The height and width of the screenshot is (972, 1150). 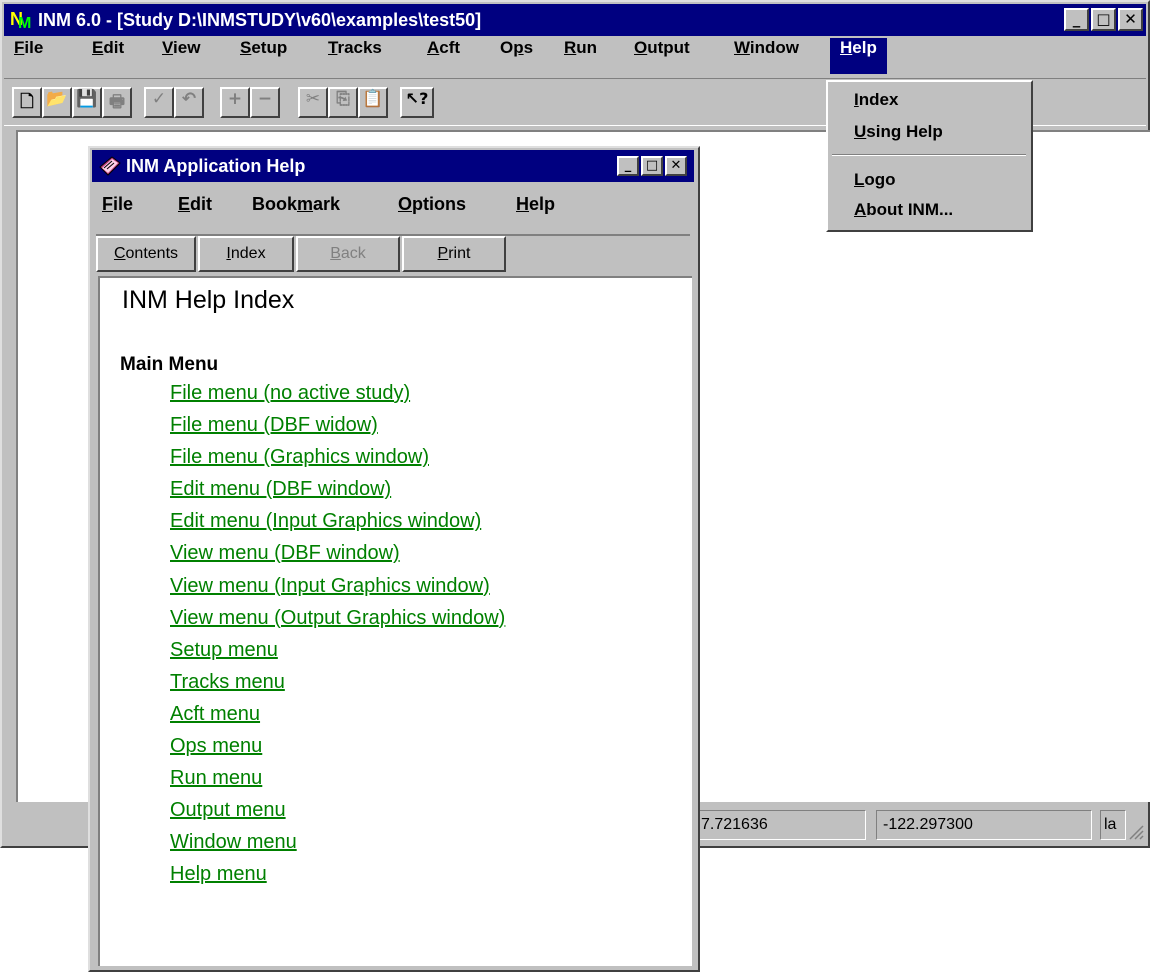 What do you see at coordinates (522, 204) in the screenshot?
I see `help-menu-help-mnemonic: H` at bounding box center [522, 204].